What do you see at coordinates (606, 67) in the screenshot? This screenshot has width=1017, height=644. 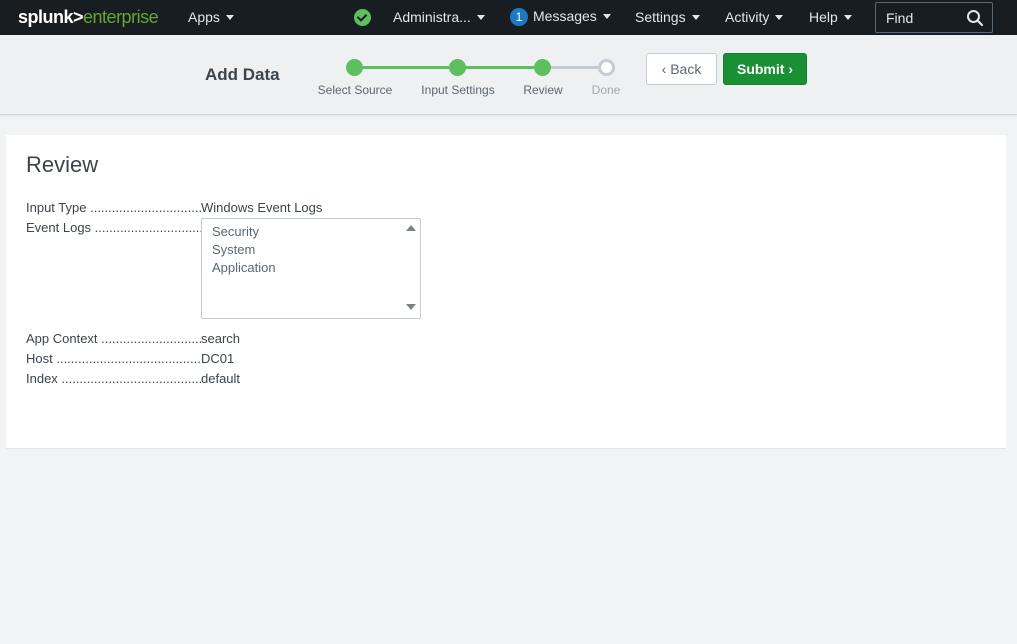 I see `step-done-dot` at bounding box center [606, 67].